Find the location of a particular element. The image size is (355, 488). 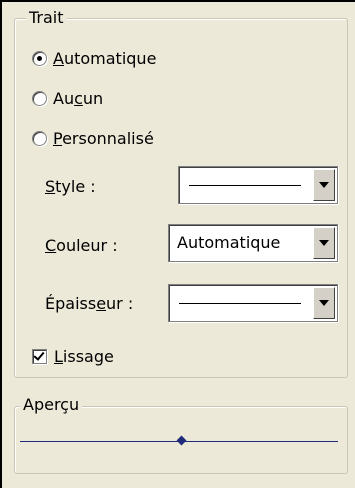

radio-aucun: Aucun is located at coordinates (67, 98).